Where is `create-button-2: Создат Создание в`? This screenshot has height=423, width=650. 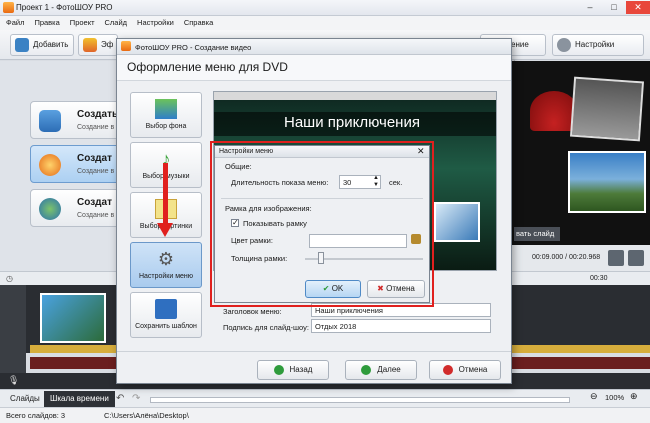 create-button-2: Создат Создание в is located at coordinates (75, 164).